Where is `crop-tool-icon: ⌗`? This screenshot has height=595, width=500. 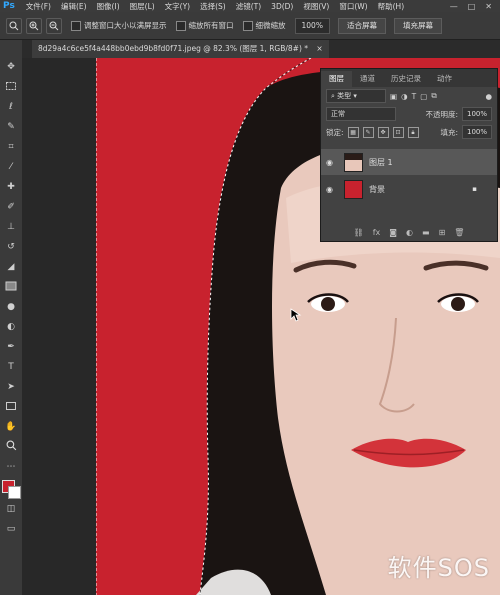
crop-tool-icon: ⌗ is located at coordinates (11, 147).